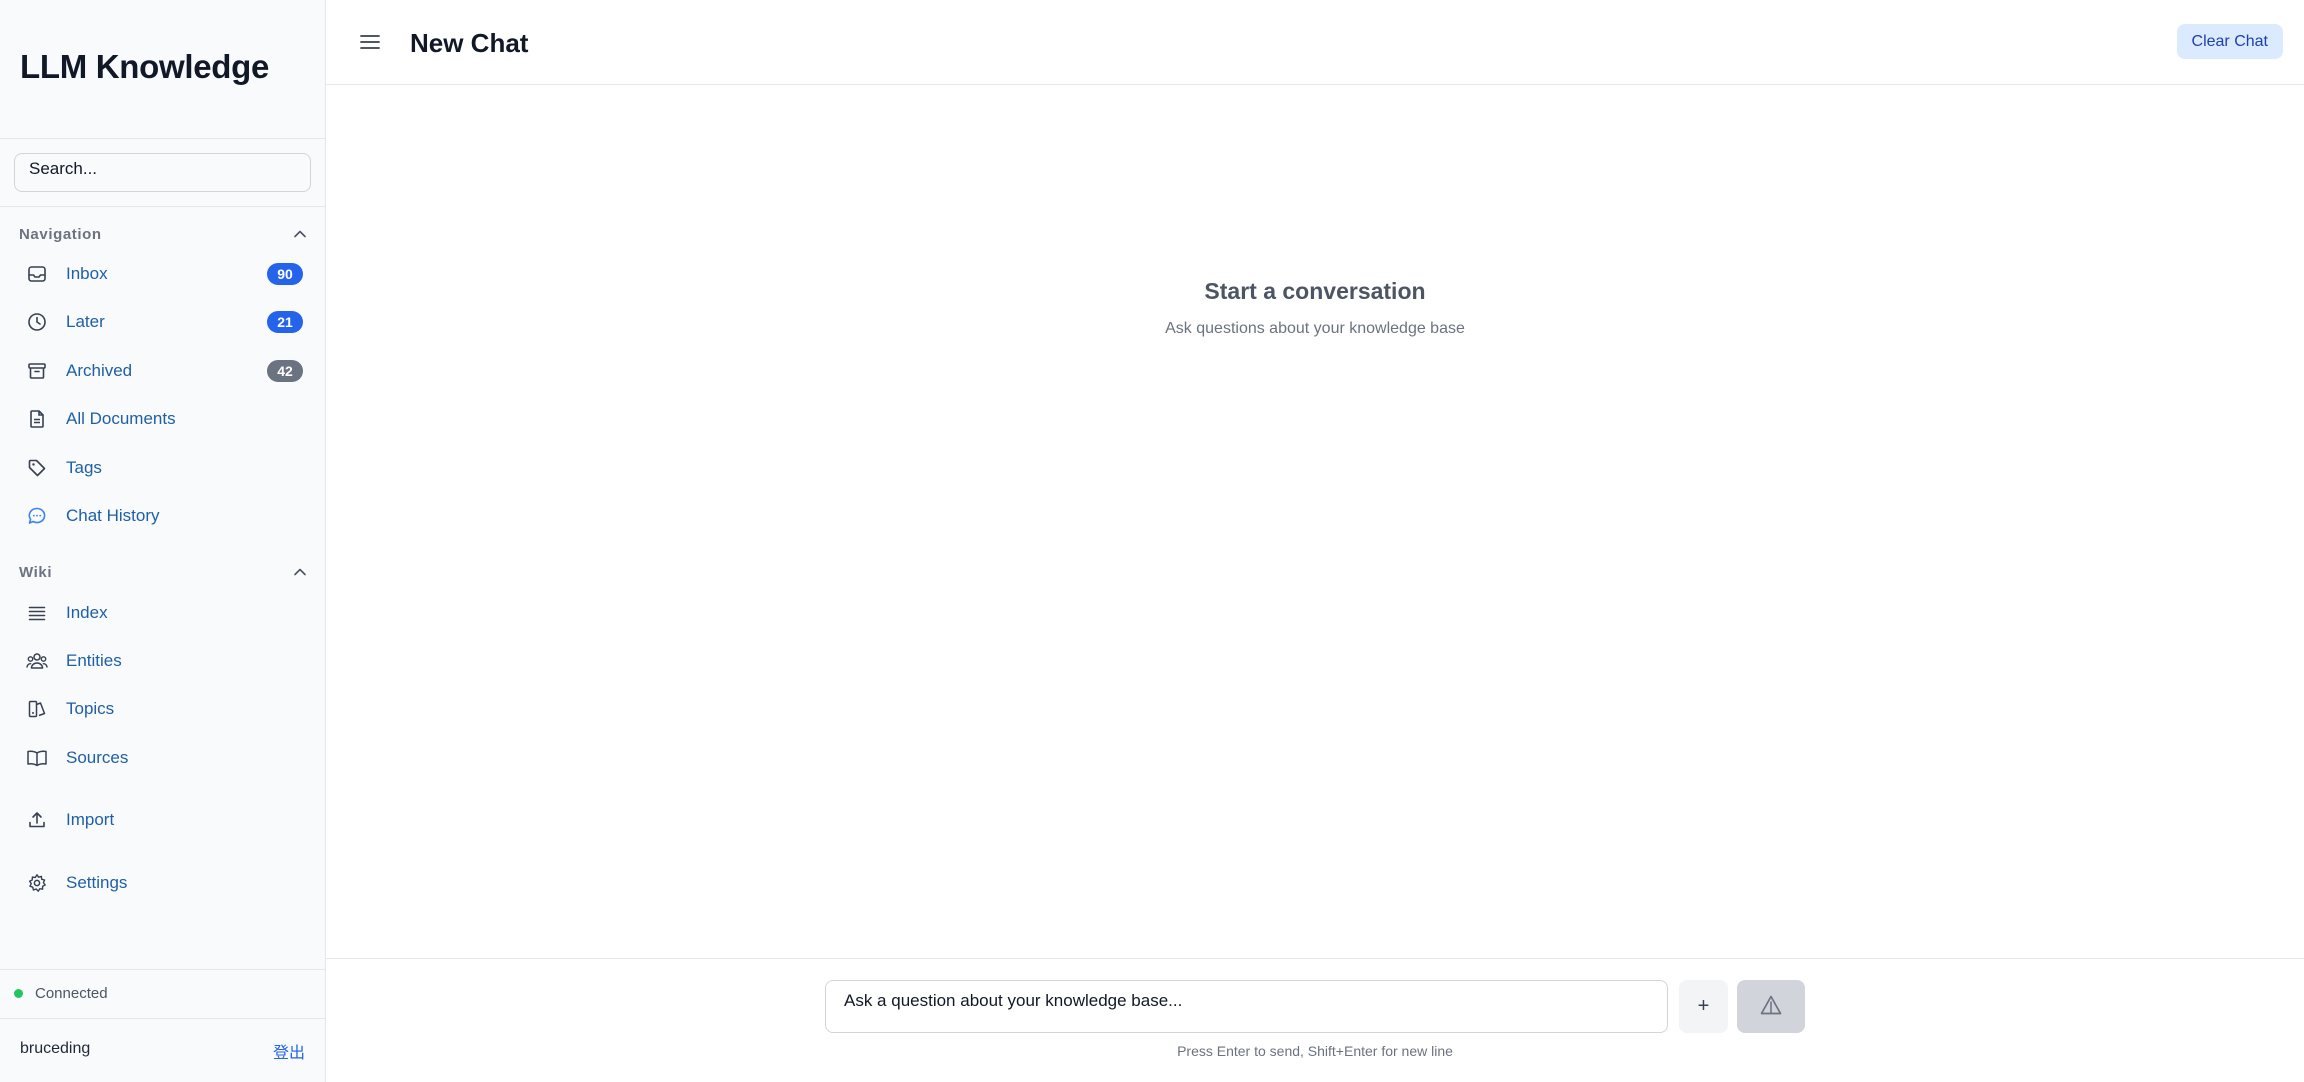 The height and width of the screenshot is (1082, 2304). What do you see at coordinates (121, 418) in the screenshot?
I see `sidebar-item-label: All Documents` at bounding box center [121, 418].